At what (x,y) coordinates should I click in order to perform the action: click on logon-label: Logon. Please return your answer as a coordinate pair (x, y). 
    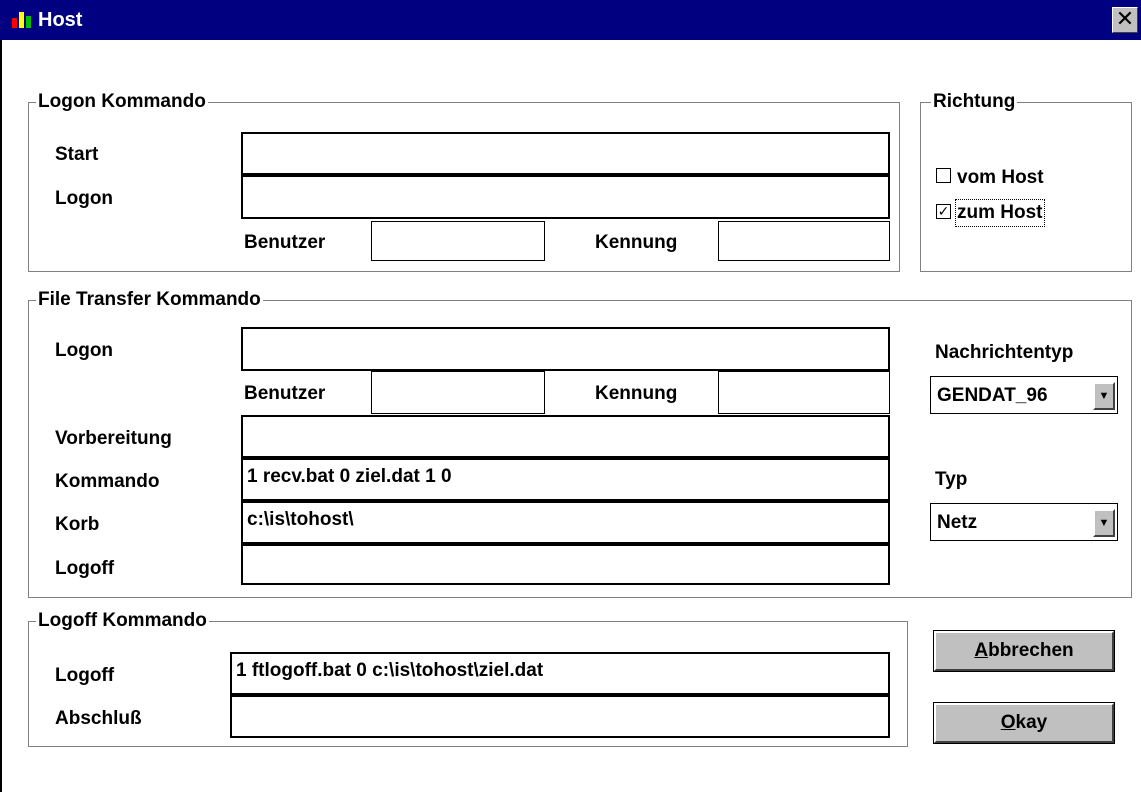
    Looking at the image, I should click on (84, 198).